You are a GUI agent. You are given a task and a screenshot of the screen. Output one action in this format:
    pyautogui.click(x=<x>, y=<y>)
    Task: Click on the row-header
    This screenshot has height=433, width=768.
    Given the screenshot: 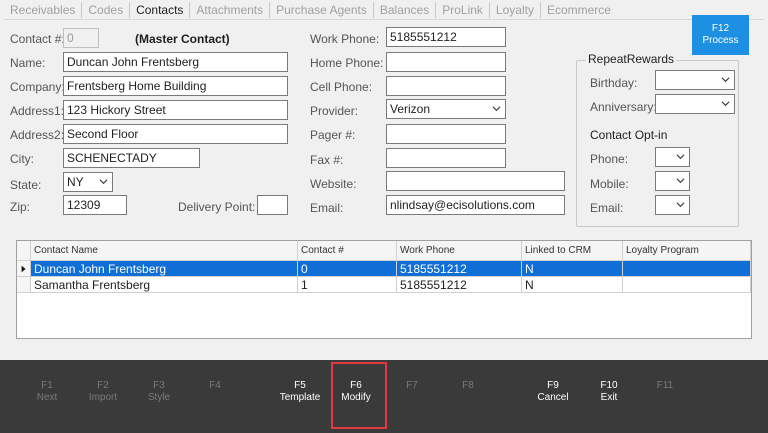 What is the action you would take?
    pyautogui.click(x=24, y=285)
    